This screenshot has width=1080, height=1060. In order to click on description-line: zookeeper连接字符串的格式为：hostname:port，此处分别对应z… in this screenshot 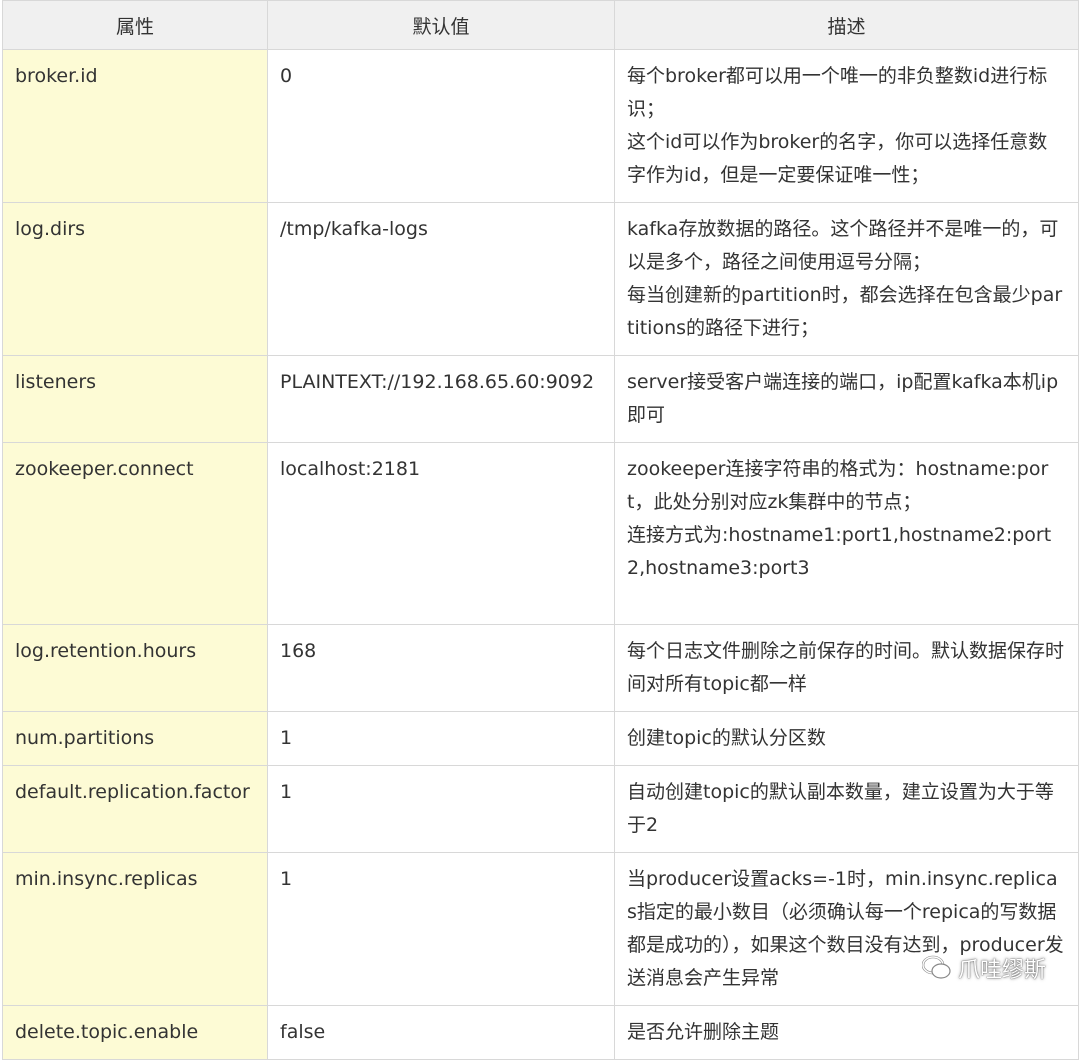, I will do `click(838, 485)`.